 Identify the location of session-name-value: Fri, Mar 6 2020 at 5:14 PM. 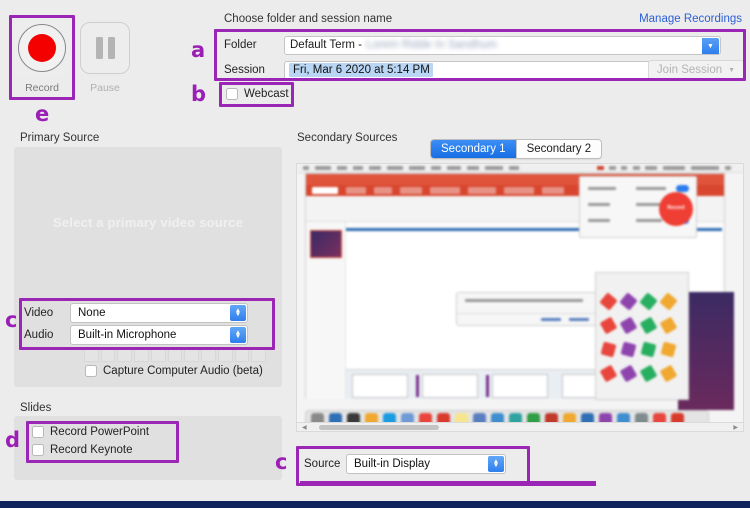
(361, 70).